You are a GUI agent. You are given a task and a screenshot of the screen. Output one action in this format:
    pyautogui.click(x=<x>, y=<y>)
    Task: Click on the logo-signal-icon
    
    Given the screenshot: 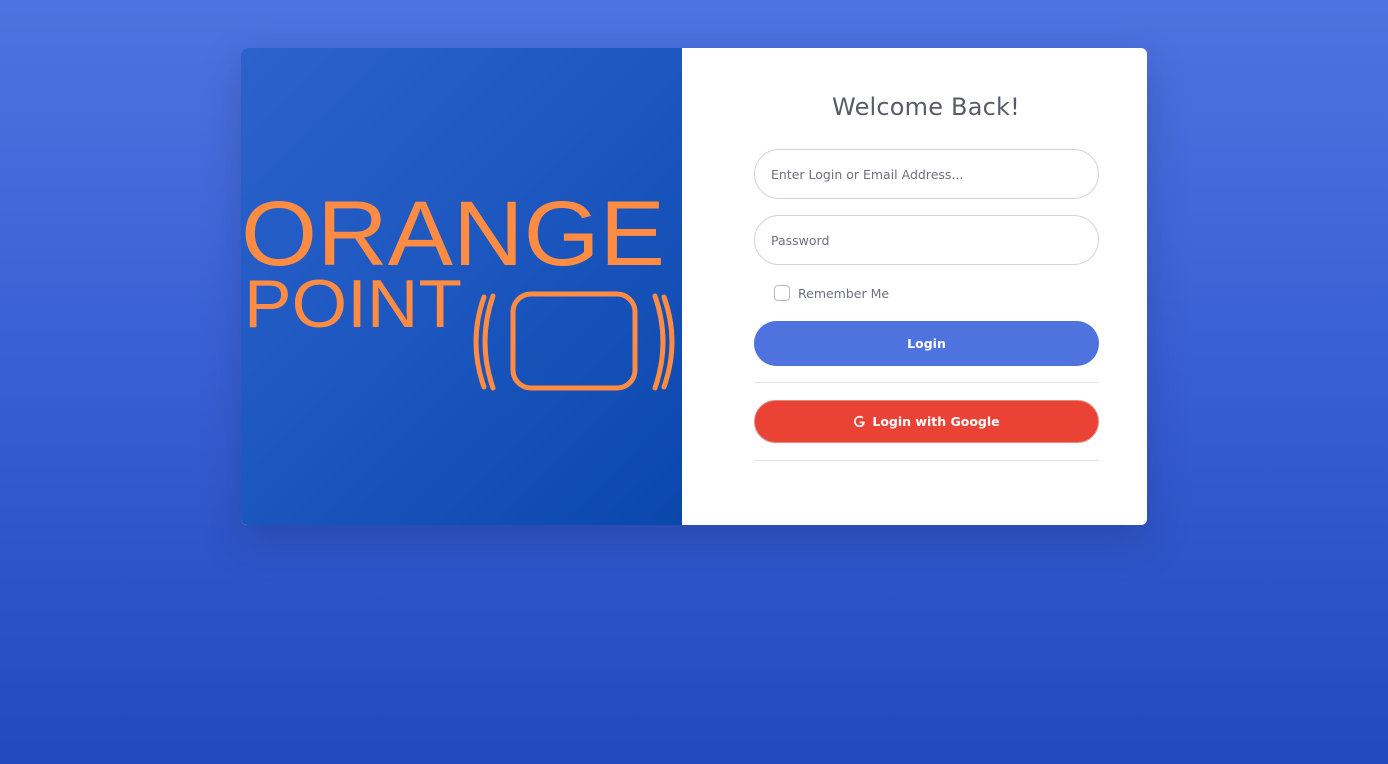 What is the action you would take?
    pyautogui.click(x=574, y=341)
    